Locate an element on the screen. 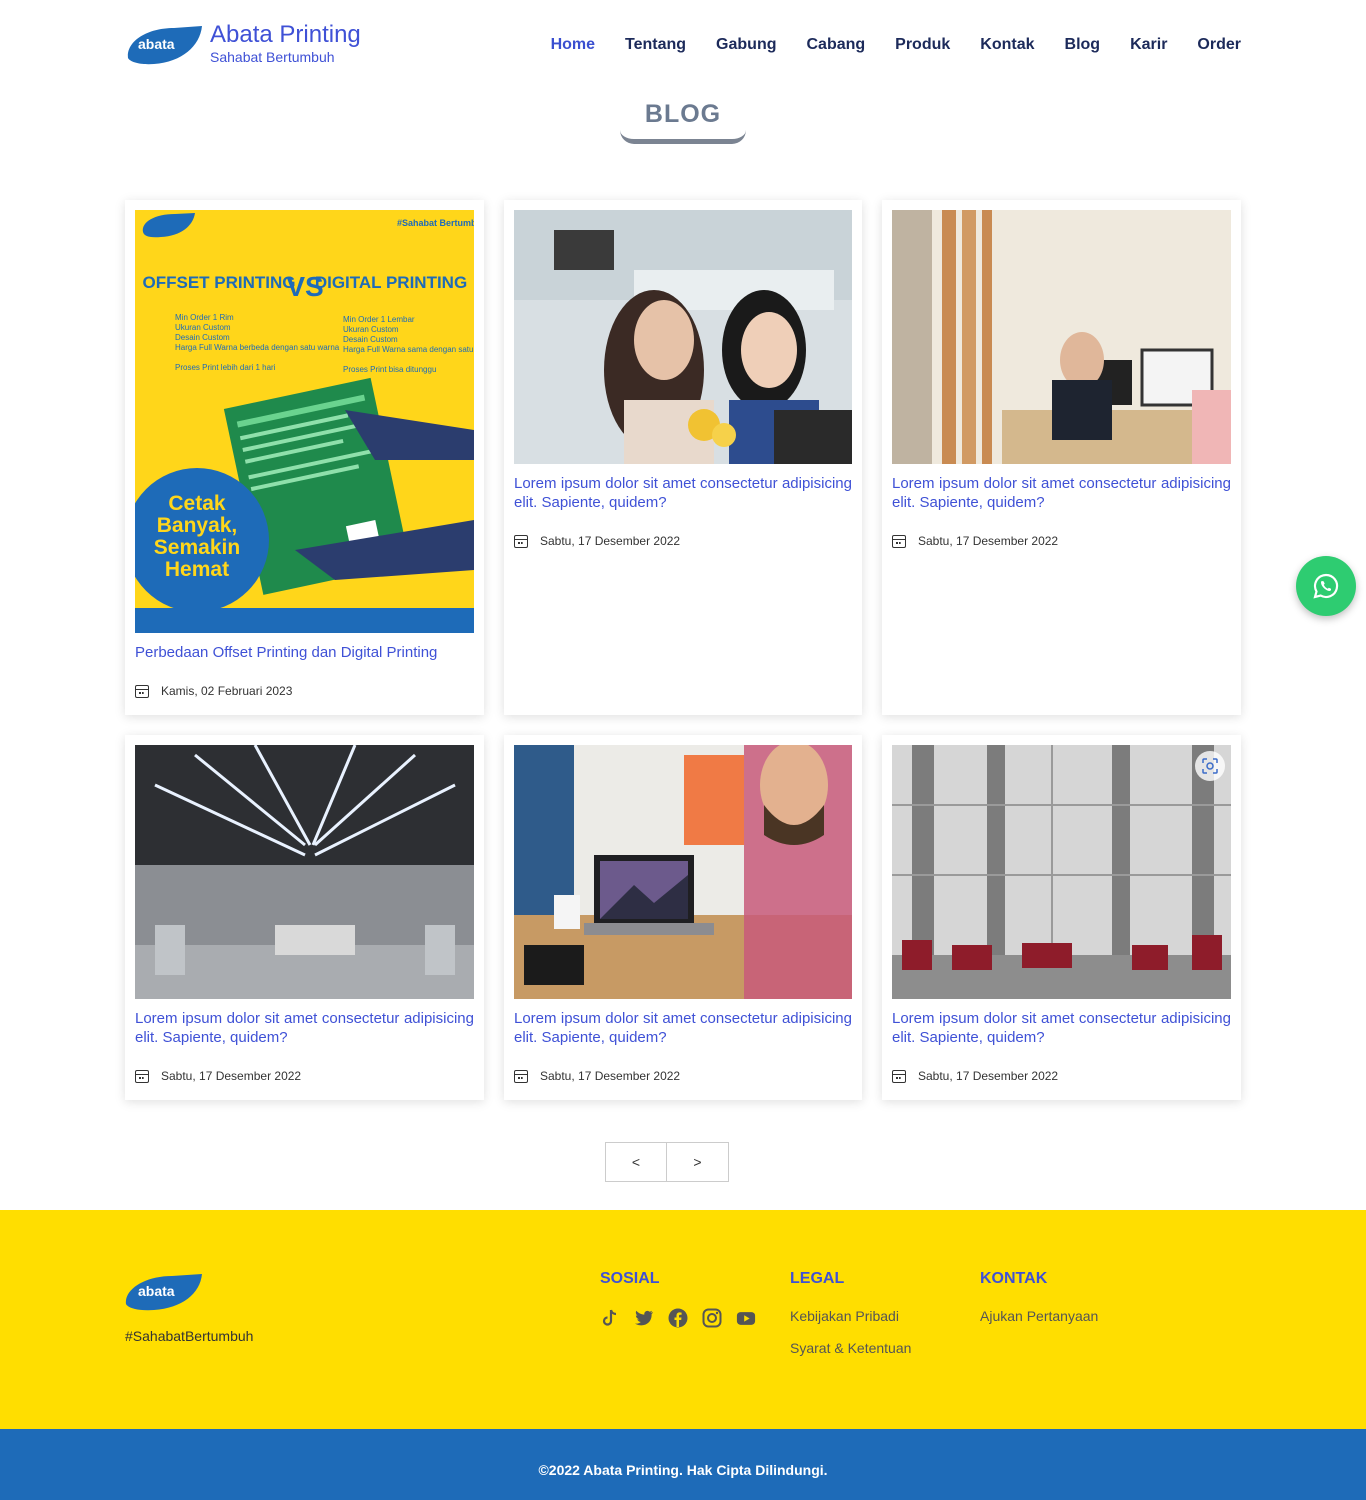 This screenshot has height=1500, width=1366. privacy-policy-link: Kebijakan Pribadi is located at coordinates (850, 1316).